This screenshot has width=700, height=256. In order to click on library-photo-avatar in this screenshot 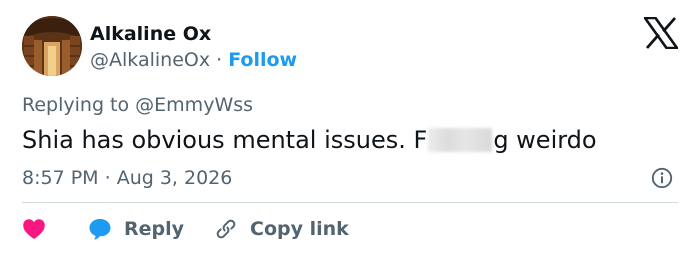, I will do `click(52, 46)`.